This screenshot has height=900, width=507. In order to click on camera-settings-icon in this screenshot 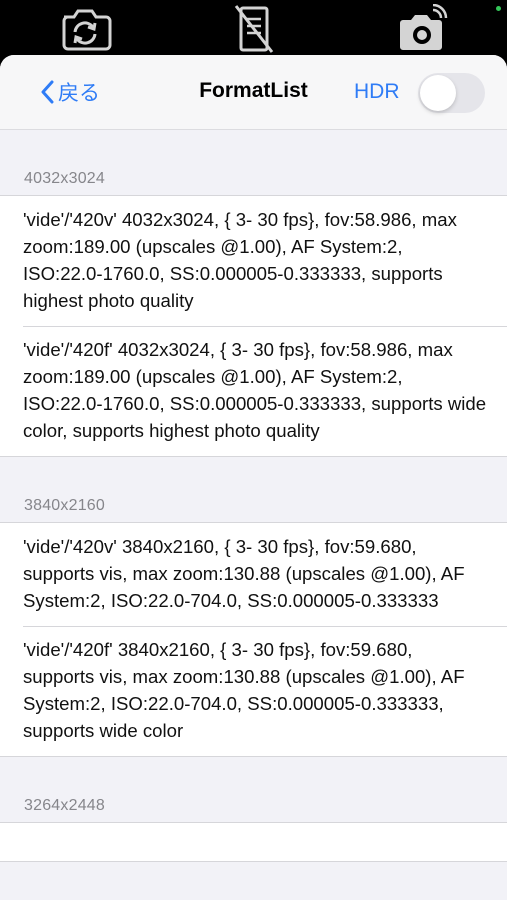, I will do `click(422, 29)`.